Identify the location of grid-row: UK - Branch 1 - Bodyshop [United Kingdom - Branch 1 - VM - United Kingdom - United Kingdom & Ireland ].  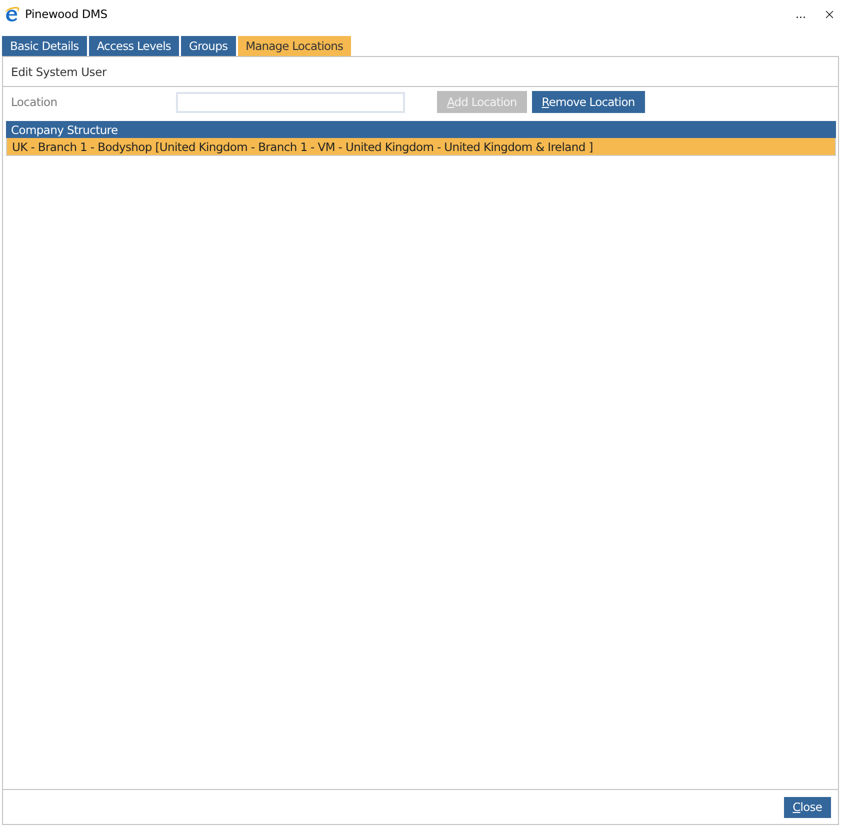
(421, 147).